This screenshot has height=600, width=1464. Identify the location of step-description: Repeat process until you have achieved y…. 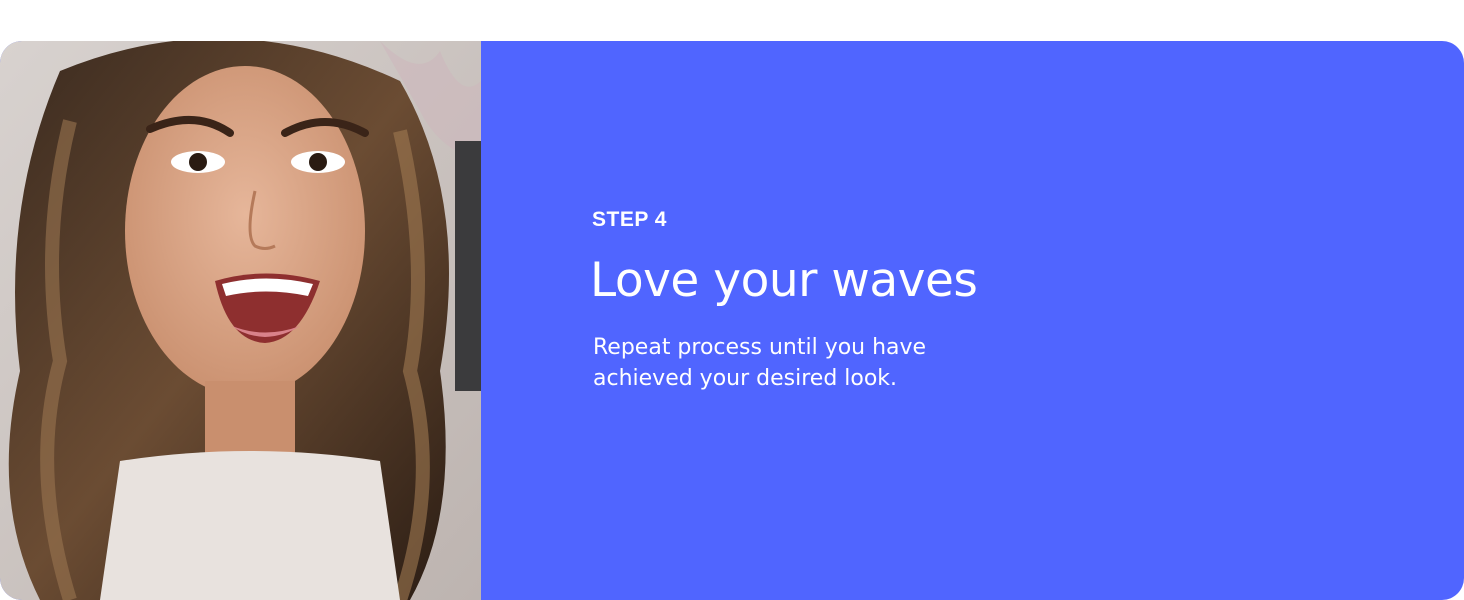
(760, 363).